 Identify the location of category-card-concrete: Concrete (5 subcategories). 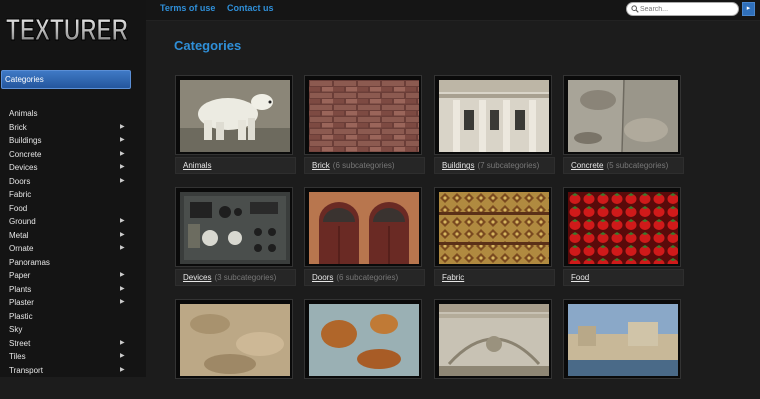
(623, 125).